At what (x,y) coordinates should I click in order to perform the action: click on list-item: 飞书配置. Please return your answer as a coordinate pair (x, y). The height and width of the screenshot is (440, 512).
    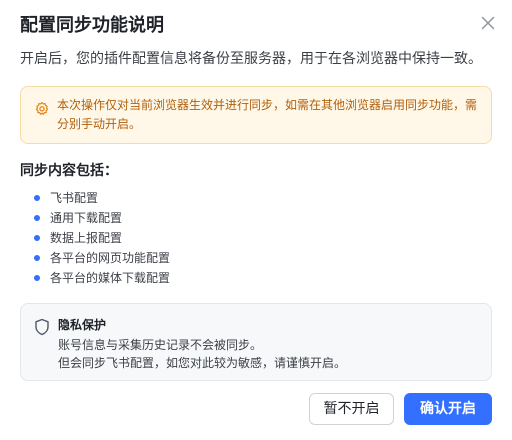
    Looking at the image, I should click on (102, 198).